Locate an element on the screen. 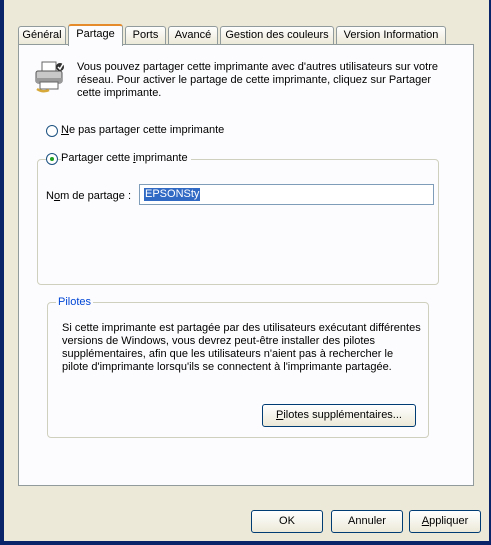 This screenshot has width=491, height=545. no-share-label: Ne pas partager cette imprimante is located at coordinates (142, 130).